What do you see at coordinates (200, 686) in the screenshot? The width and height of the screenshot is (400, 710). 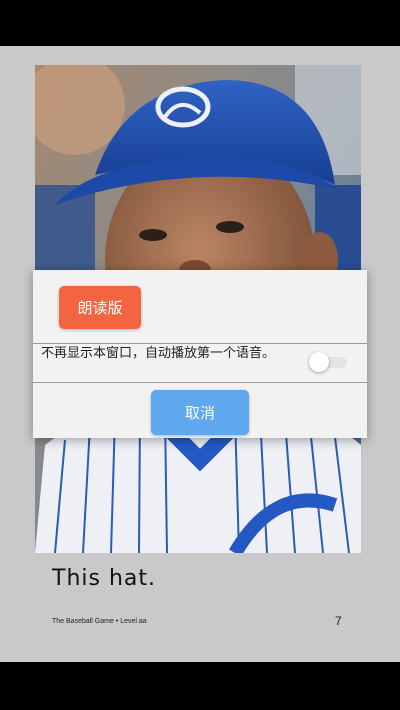 I see `bottom-black-bar` at bounding box center [200, 686].